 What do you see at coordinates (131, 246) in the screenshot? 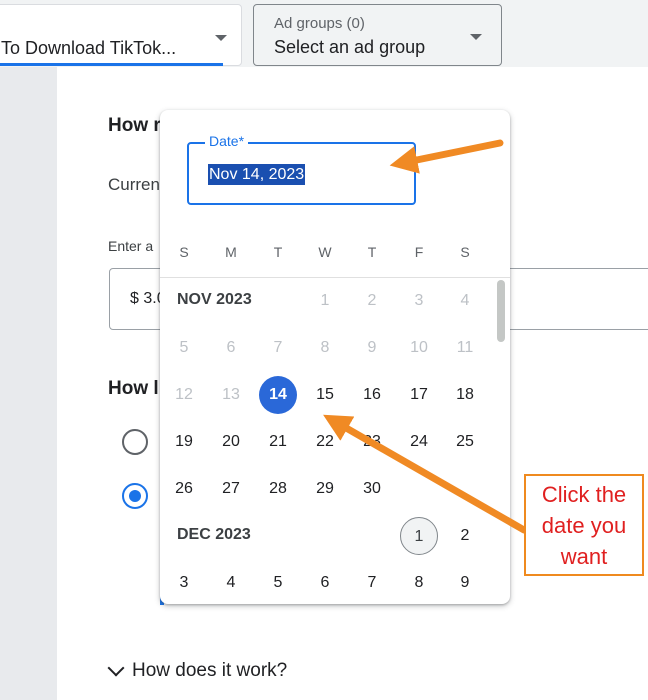
I see `budget-input-label: Enter a` at bounding box center [131, 246].